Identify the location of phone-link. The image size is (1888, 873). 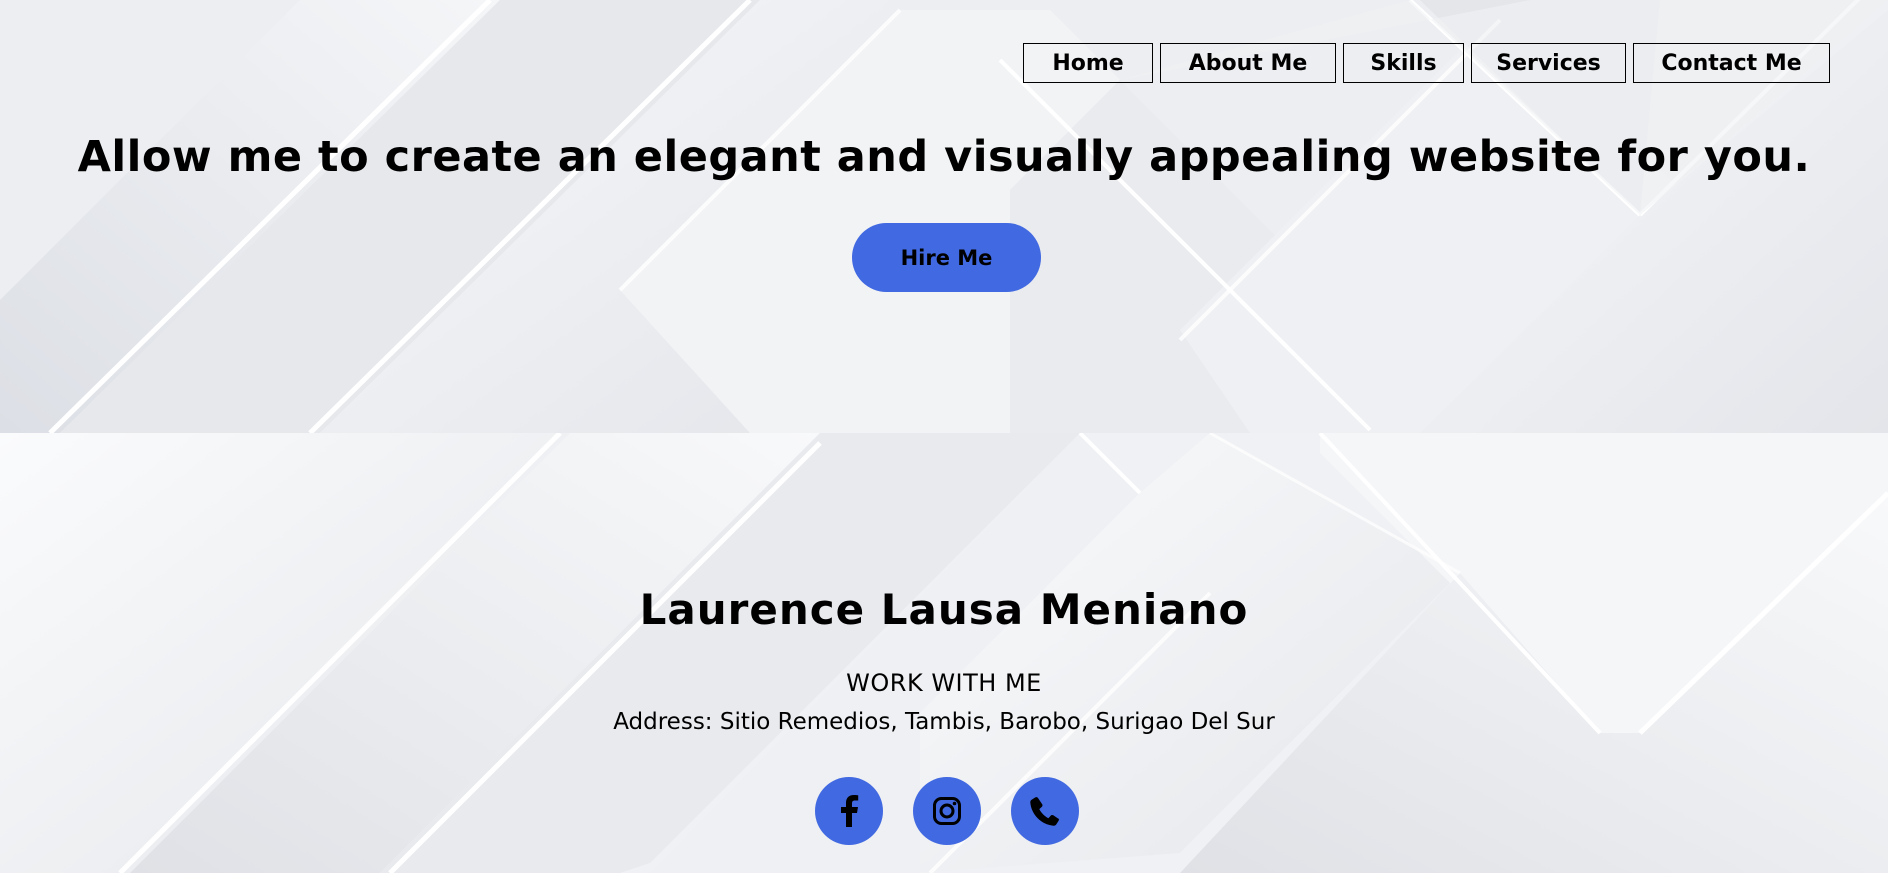
(1045, 811).